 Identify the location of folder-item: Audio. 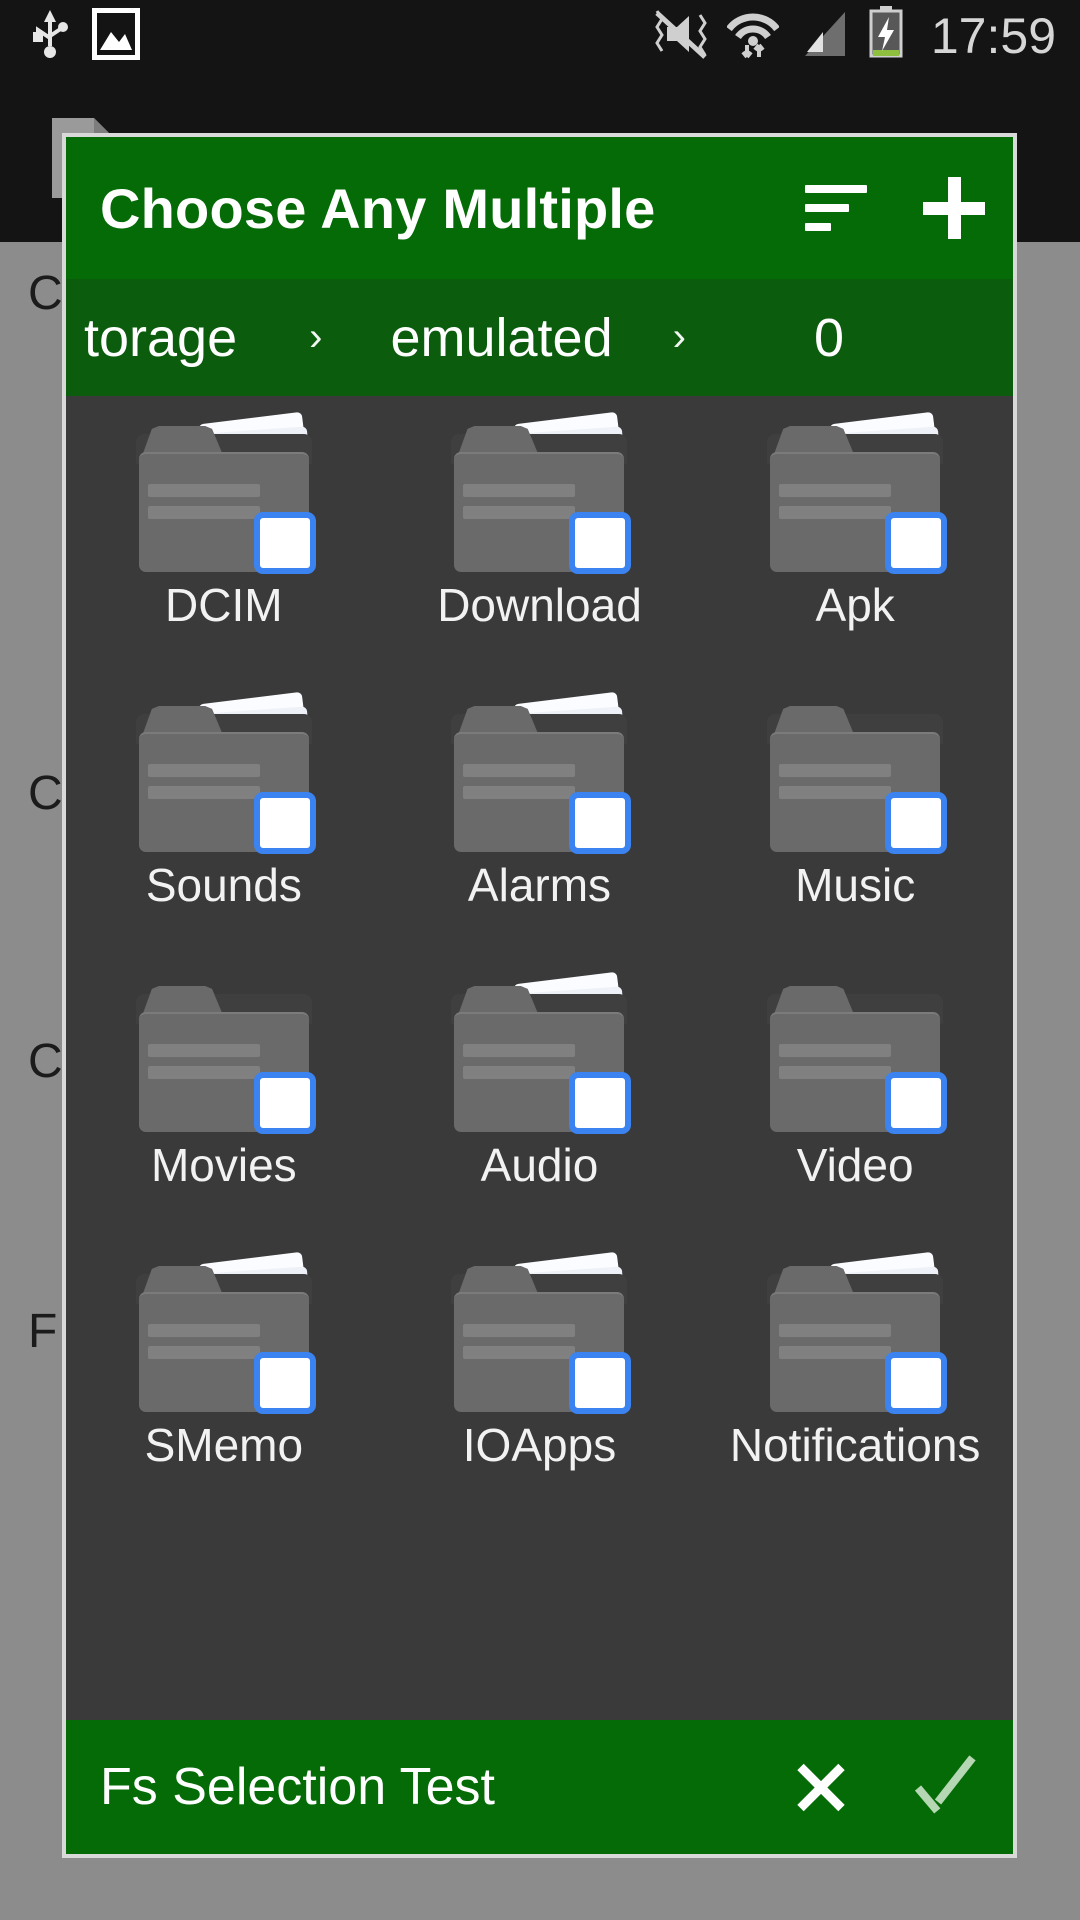
(540, 1096).